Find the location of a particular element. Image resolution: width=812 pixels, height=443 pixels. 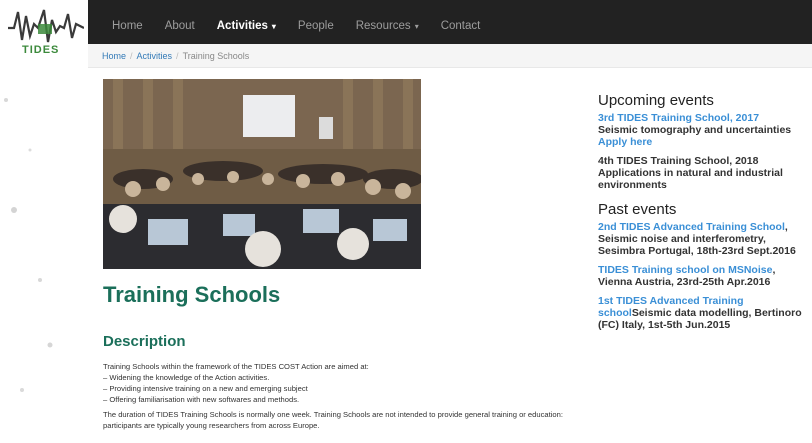

seismogram-logo-icon is located at coordinates (46, 26).